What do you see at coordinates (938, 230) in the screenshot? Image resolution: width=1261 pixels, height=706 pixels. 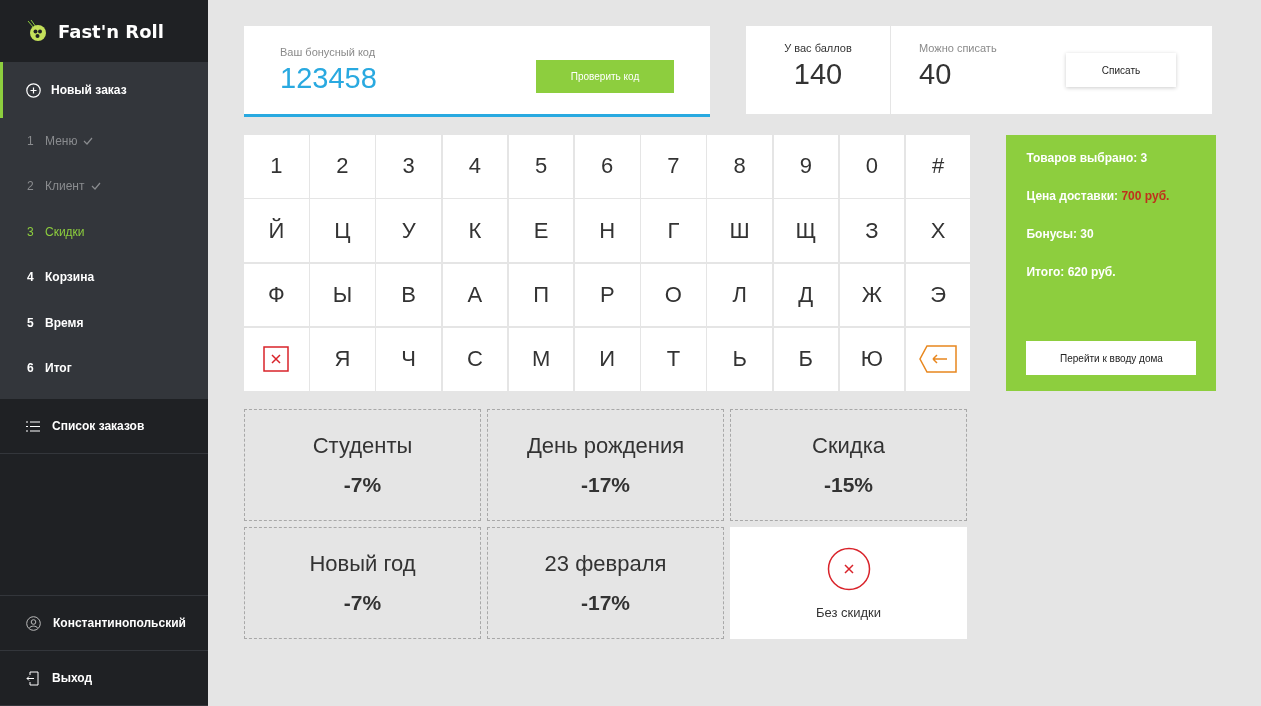 I see `keyboard-key: Х` at bounding box center [938, 230].